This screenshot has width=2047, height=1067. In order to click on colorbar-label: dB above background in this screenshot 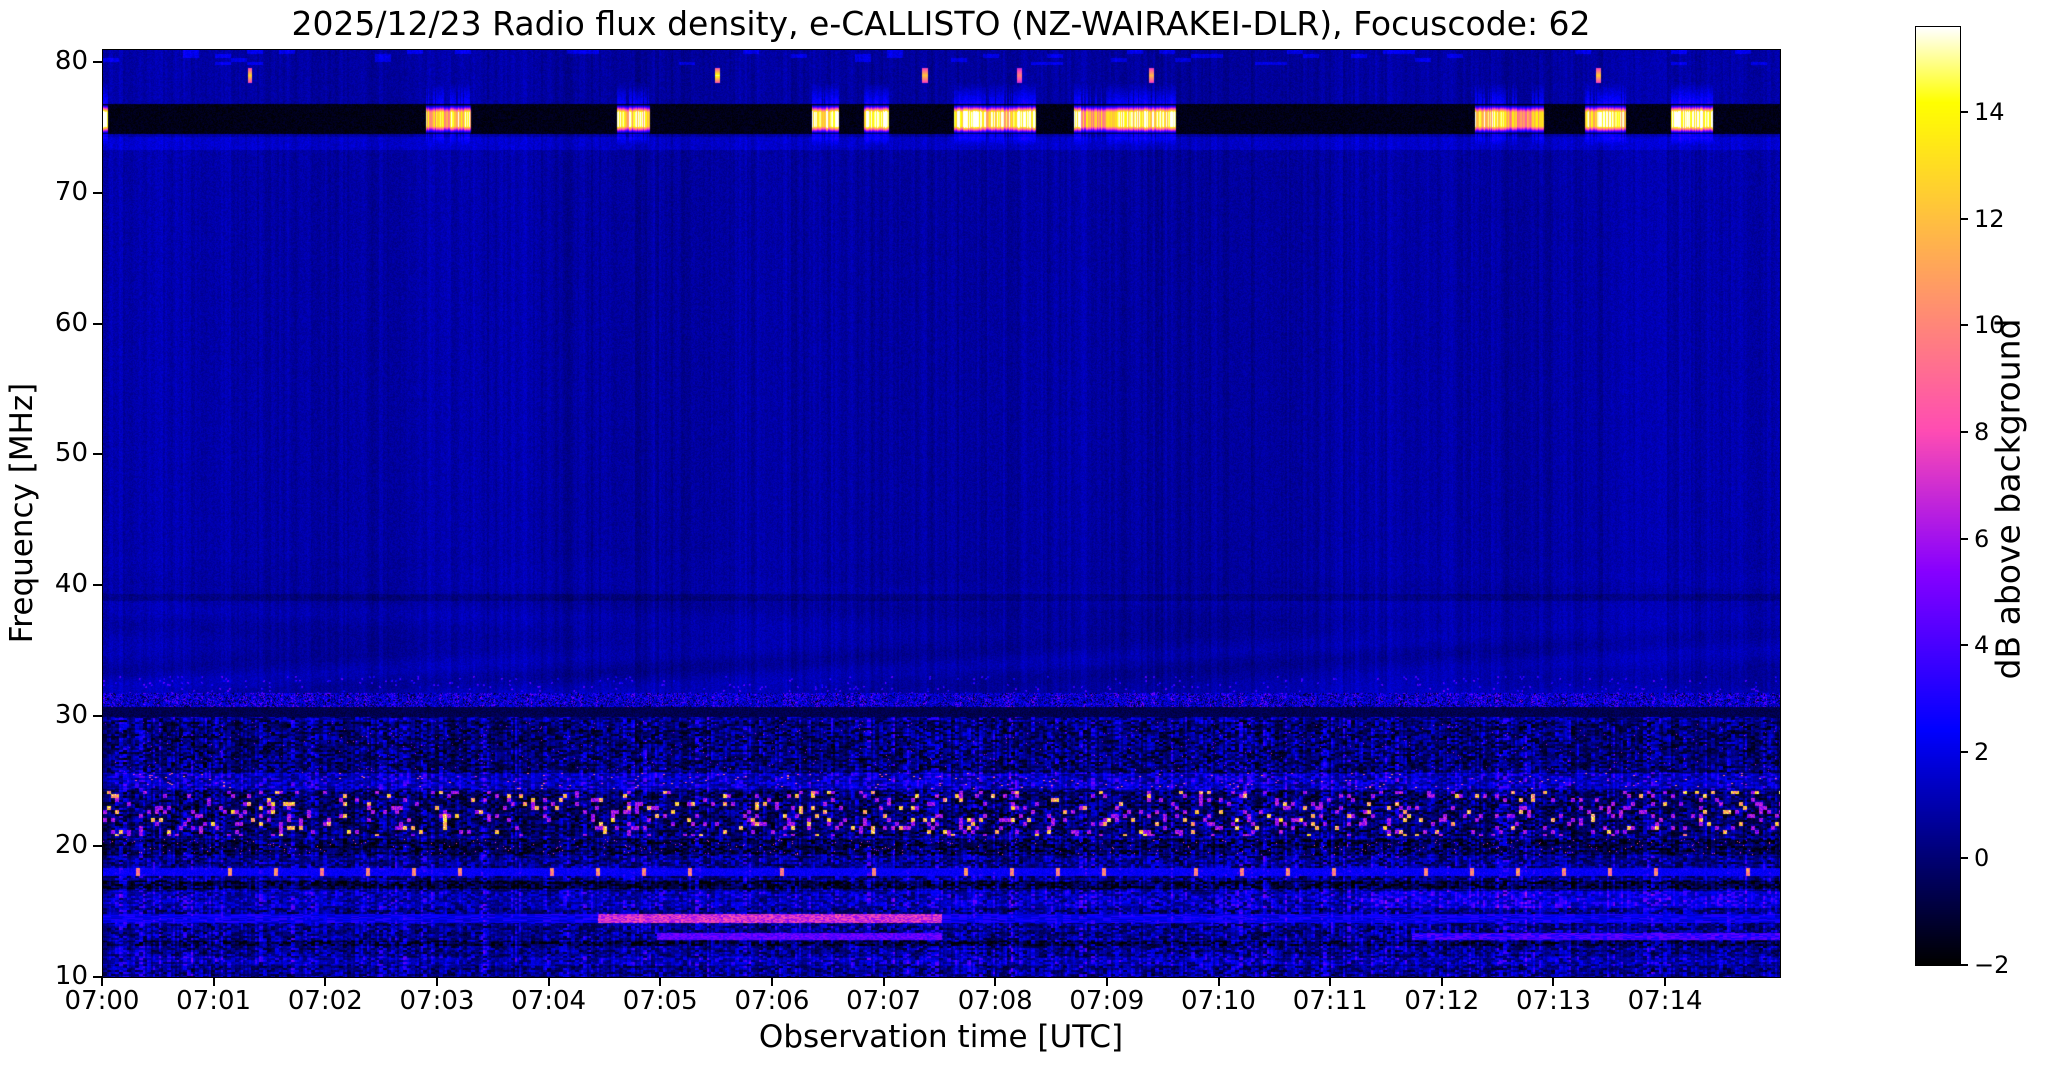, I will do `click(2008, 499)`.